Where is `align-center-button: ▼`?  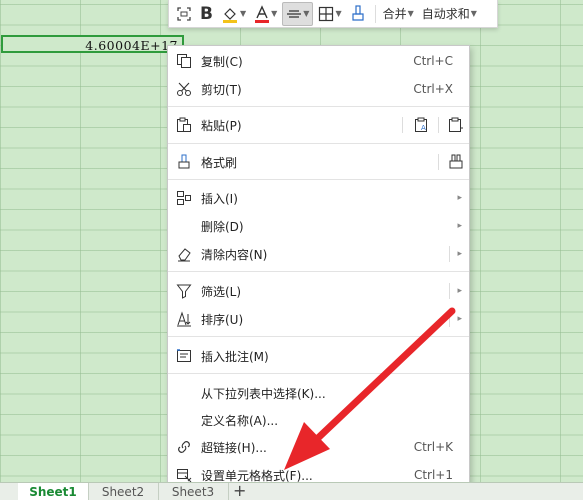
align-center-button: ▼ is located at coordinates (298, 13).